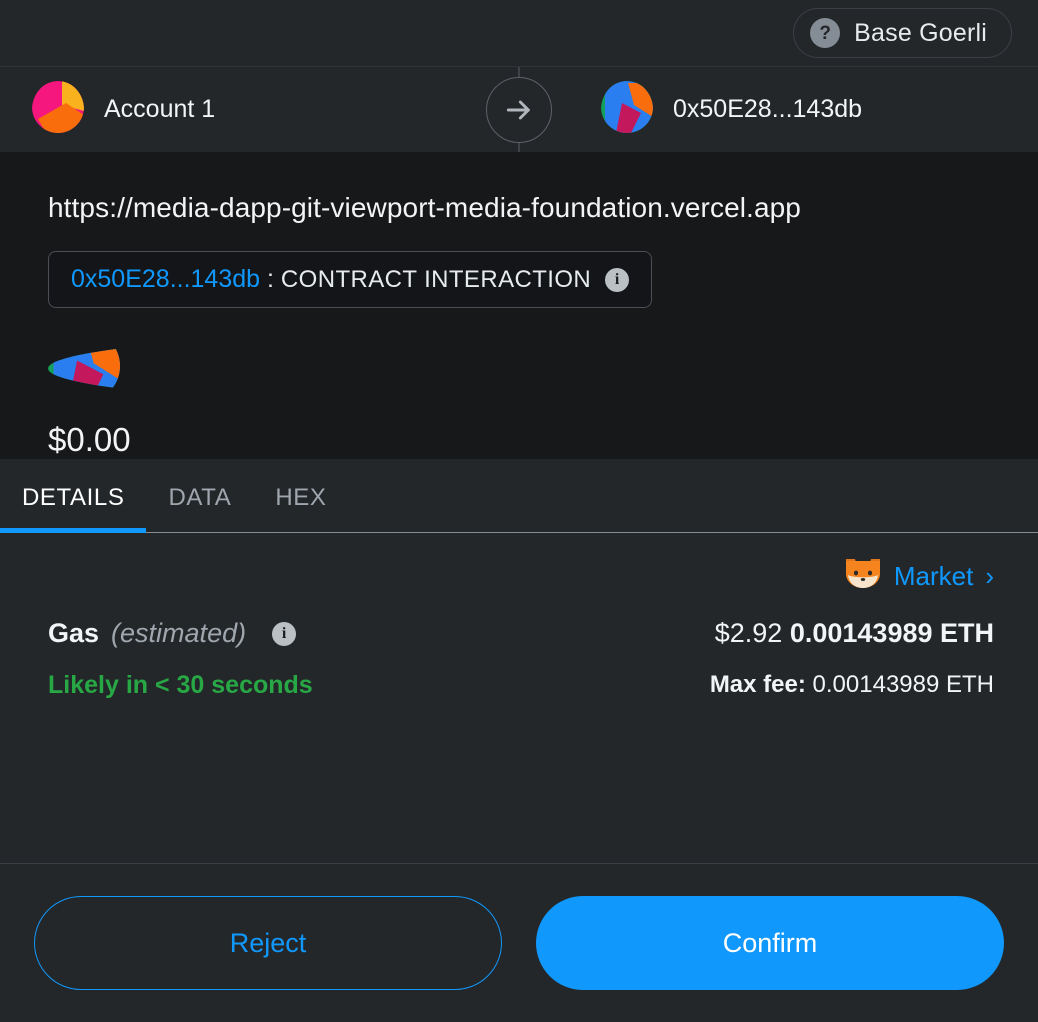 The width and height of the screenshot is (1038, 1022). I want to click on contract-interaction-pill: 0x50E28...143db : CONTRACT INTERACTION i, so click(350, 279).